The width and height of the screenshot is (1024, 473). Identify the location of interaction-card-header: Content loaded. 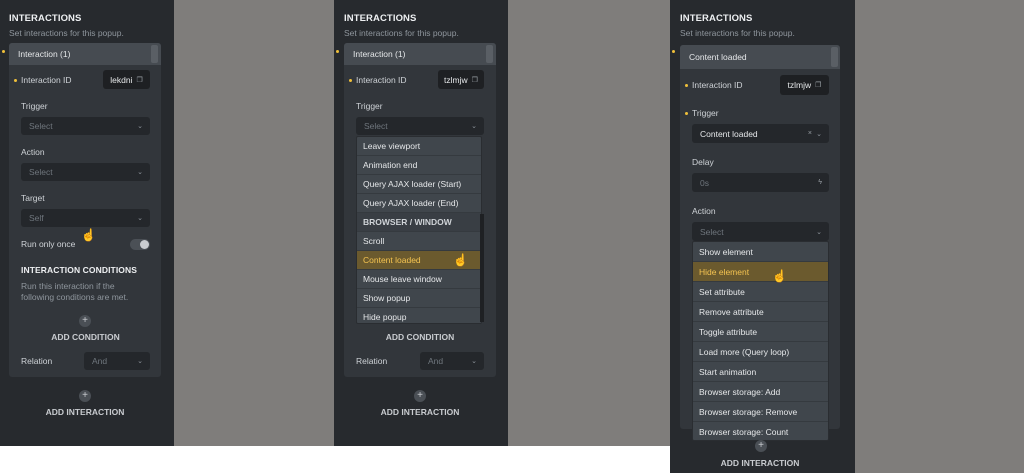
(760, 57).